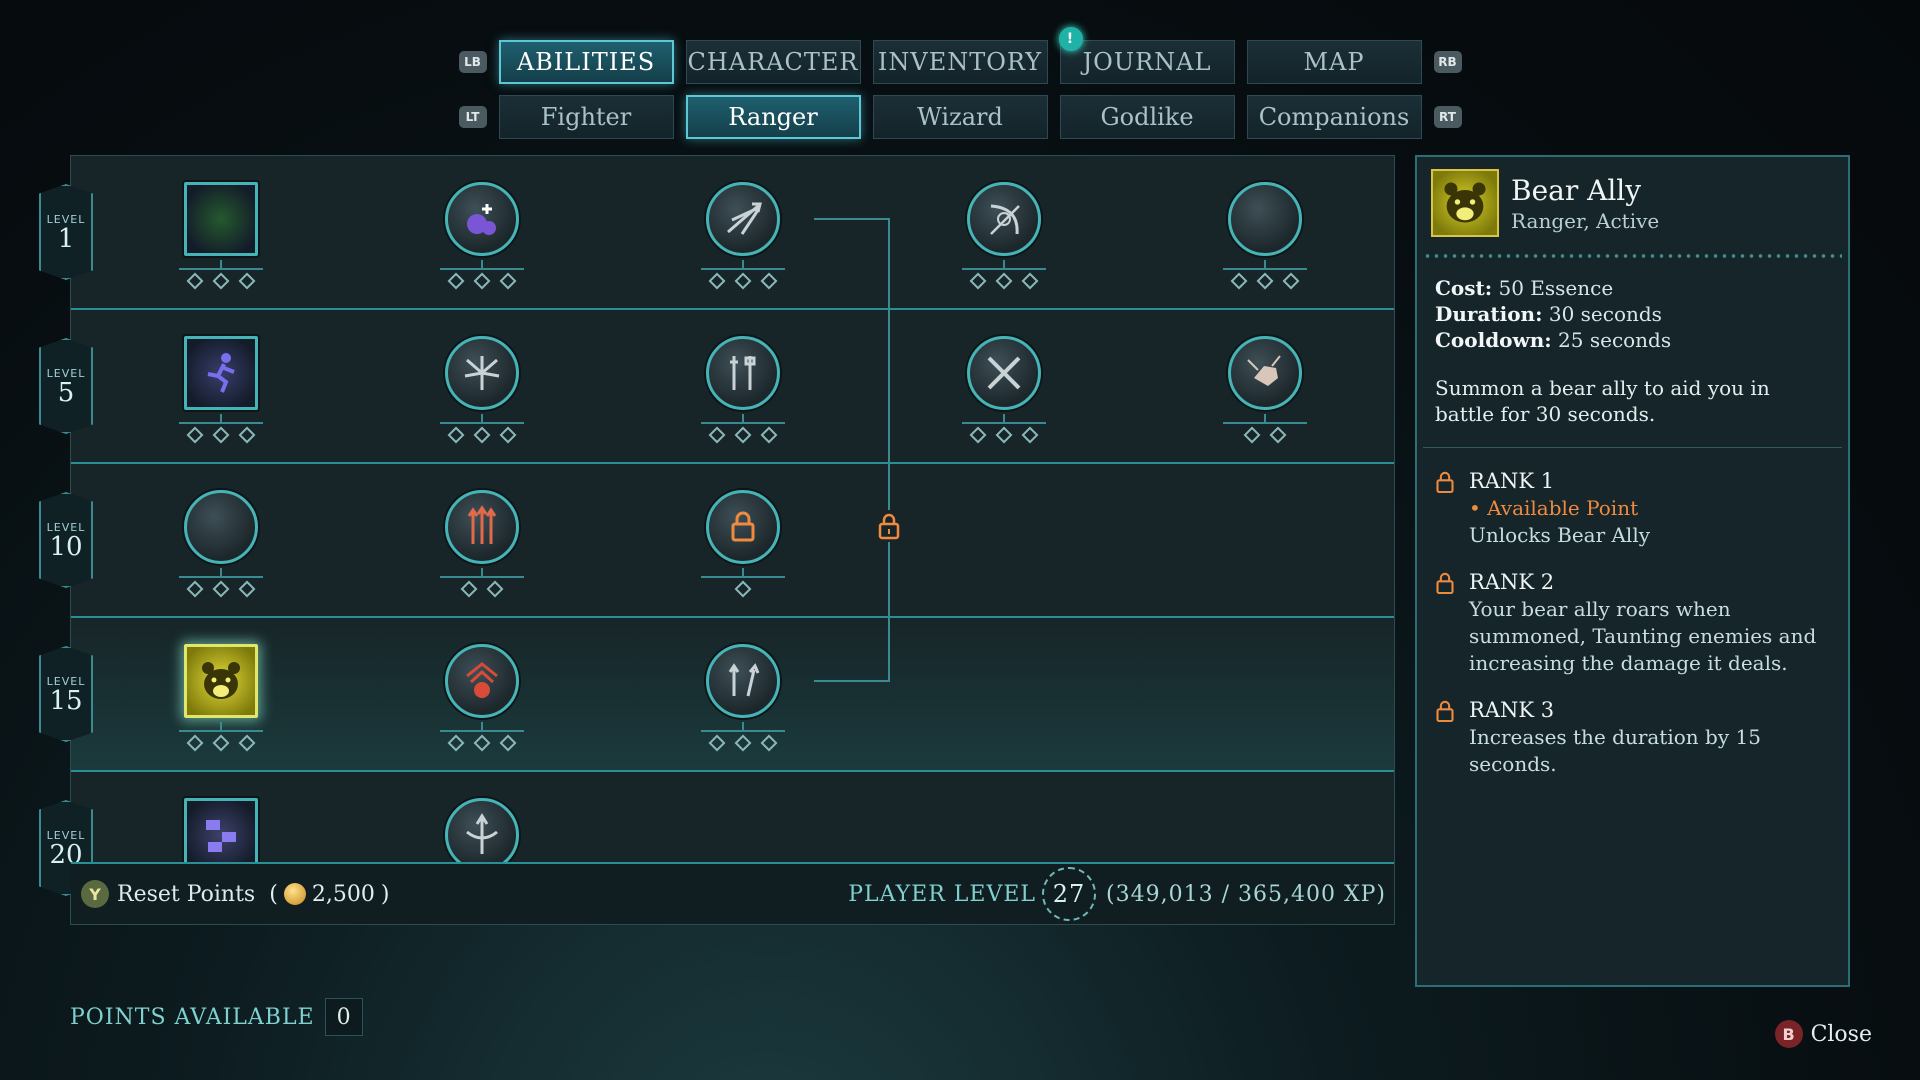 Image resolution: width=1920 pixels, height=1080 pixels. What do you see at coordinates (482, 527) in the screenshot?
I see `triple-arrow-icon` at bounding box center [482, 527].